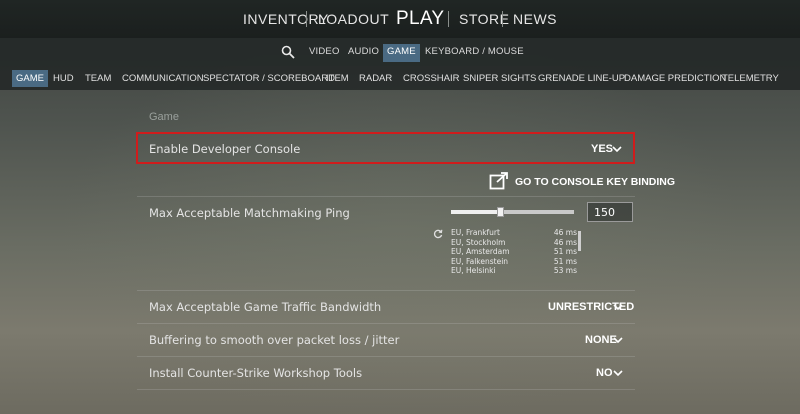  Describe the element at coordinates (225, 149) in the screenshot. I see `dev-console-label: Enable Developer Console` at that location.